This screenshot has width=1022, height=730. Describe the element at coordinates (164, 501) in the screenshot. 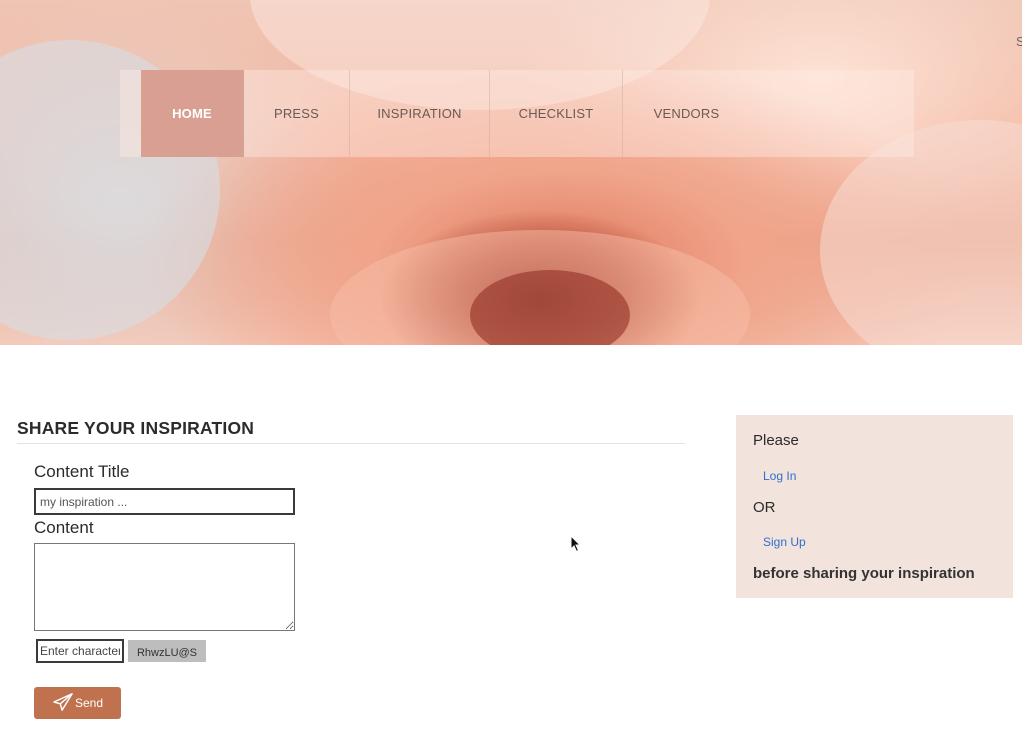

I see `content-title-input` at that location.